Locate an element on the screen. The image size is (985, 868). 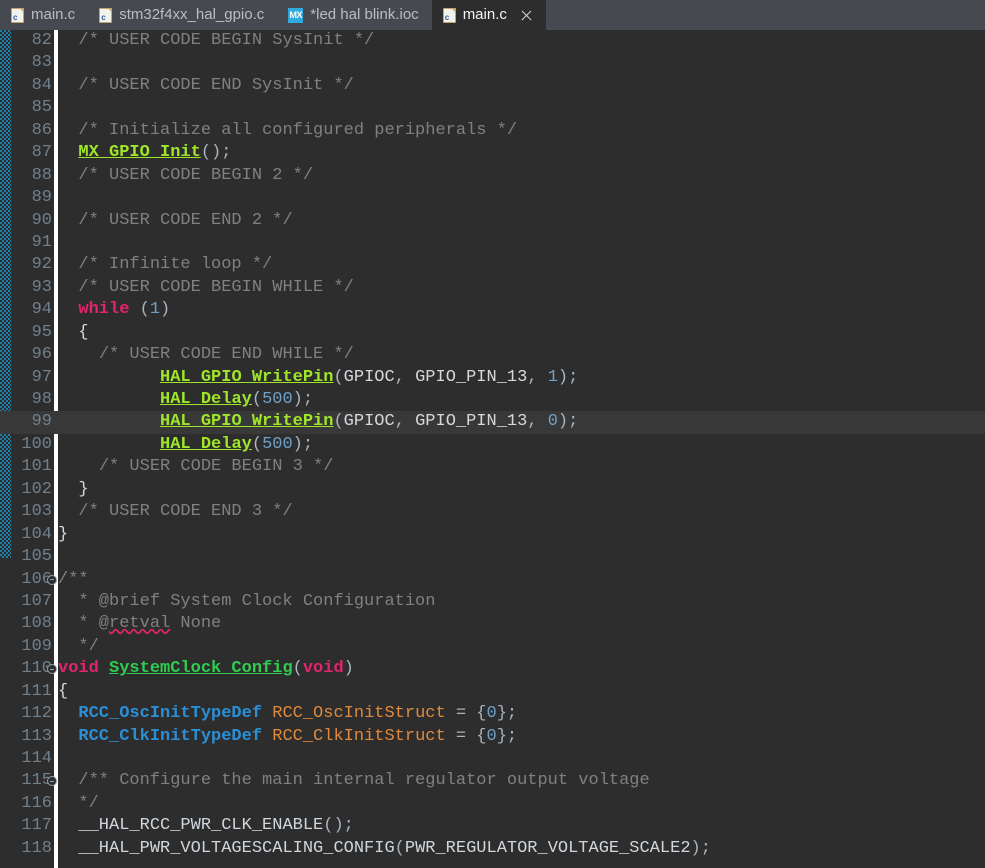
code-line: 95 { is located at coordinates (492, 333).